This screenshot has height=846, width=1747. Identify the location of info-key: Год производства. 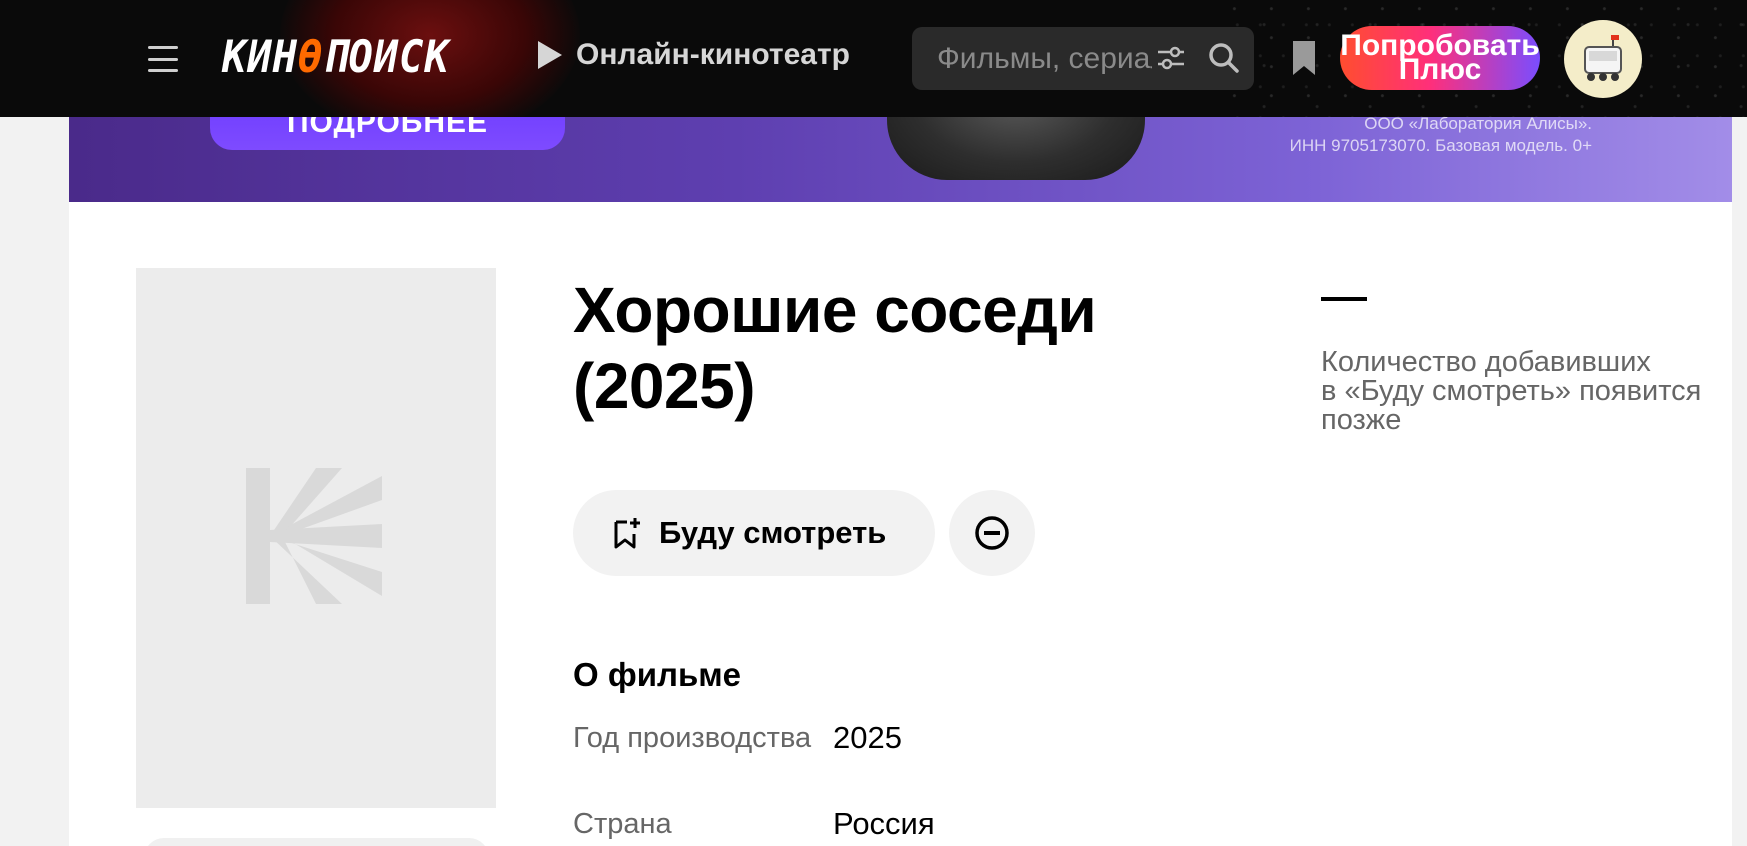
(692, 738).